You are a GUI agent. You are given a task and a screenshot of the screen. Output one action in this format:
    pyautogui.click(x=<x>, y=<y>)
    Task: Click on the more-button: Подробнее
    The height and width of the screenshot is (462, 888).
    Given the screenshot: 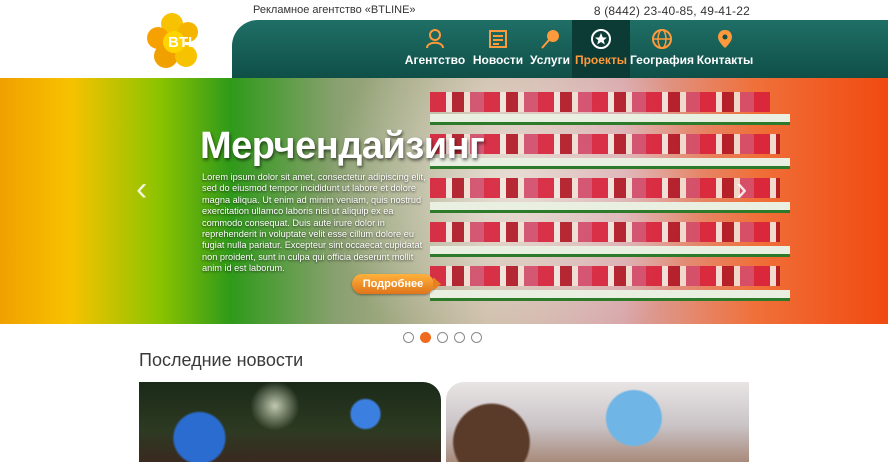 What is the action you would take?
    pyautogui.click(x=396, y=284)
    